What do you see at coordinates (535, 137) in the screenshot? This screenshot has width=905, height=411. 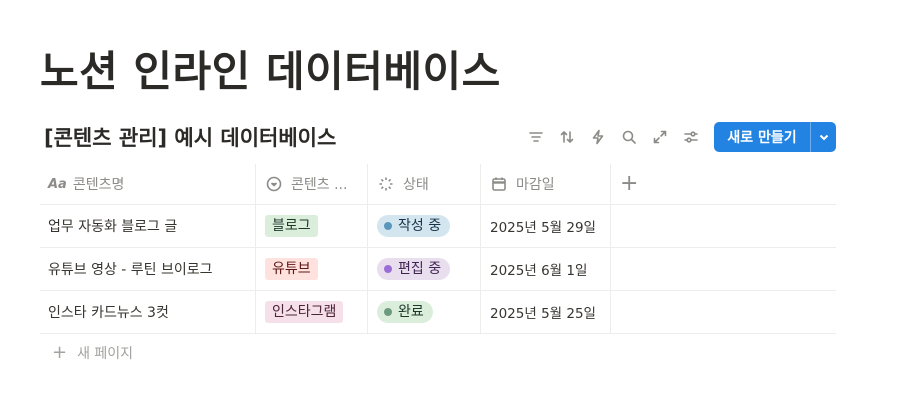 I see `filter-icon` at bounding box center [535, 137].